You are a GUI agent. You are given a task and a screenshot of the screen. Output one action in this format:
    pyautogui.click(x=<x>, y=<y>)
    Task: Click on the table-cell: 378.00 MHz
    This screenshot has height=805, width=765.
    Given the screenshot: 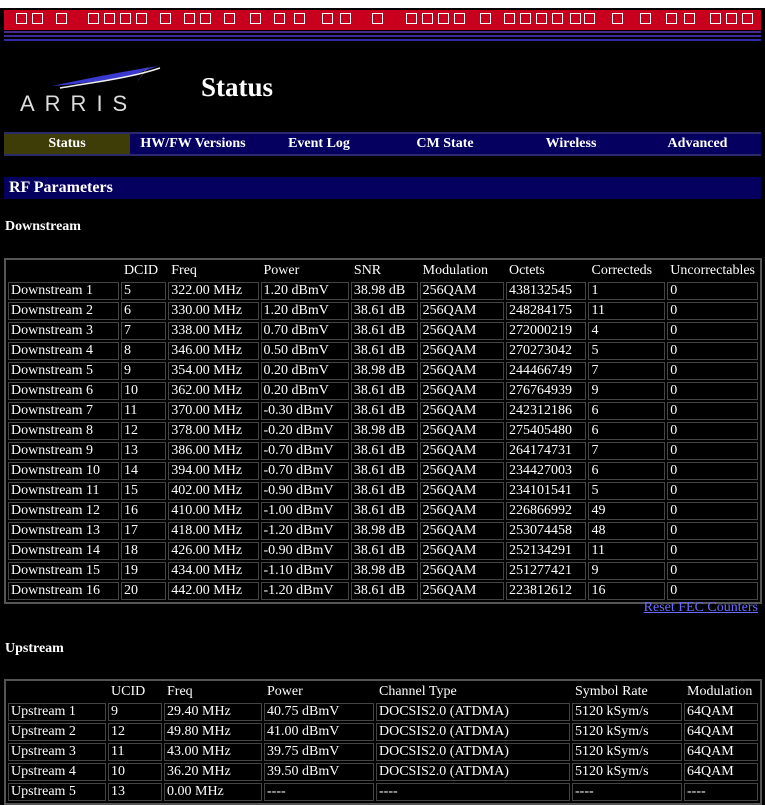 What is the action you would take?
    pyautogui.click(x=213, y=431)
    